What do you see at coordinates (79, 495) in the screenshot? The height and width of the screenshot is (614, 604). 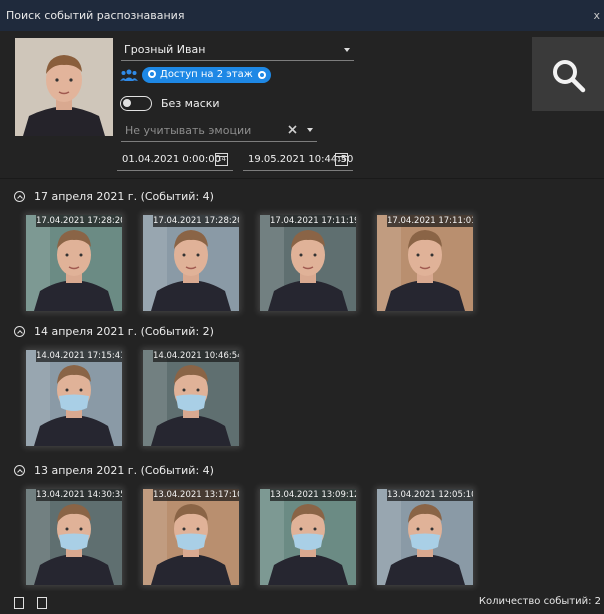 I see `event-timestamp: 13.04.2021 14:30:35` at bounding box center [79, 495].